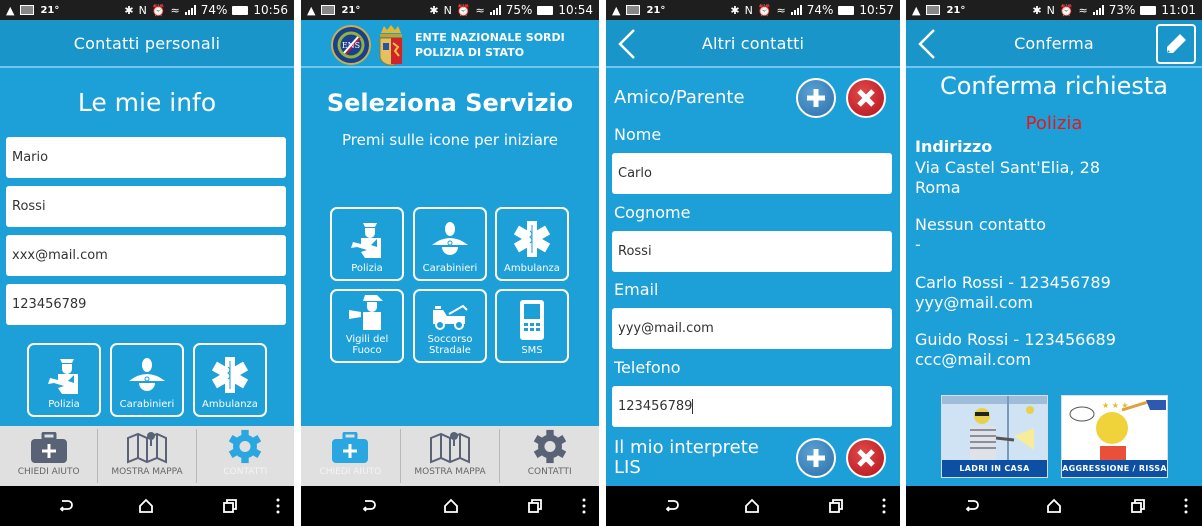  What do you see at coordinates (367, 345) in the screenshot?
I see `service-label: Vigili del Fuoco` at bounding box center [367, 345].